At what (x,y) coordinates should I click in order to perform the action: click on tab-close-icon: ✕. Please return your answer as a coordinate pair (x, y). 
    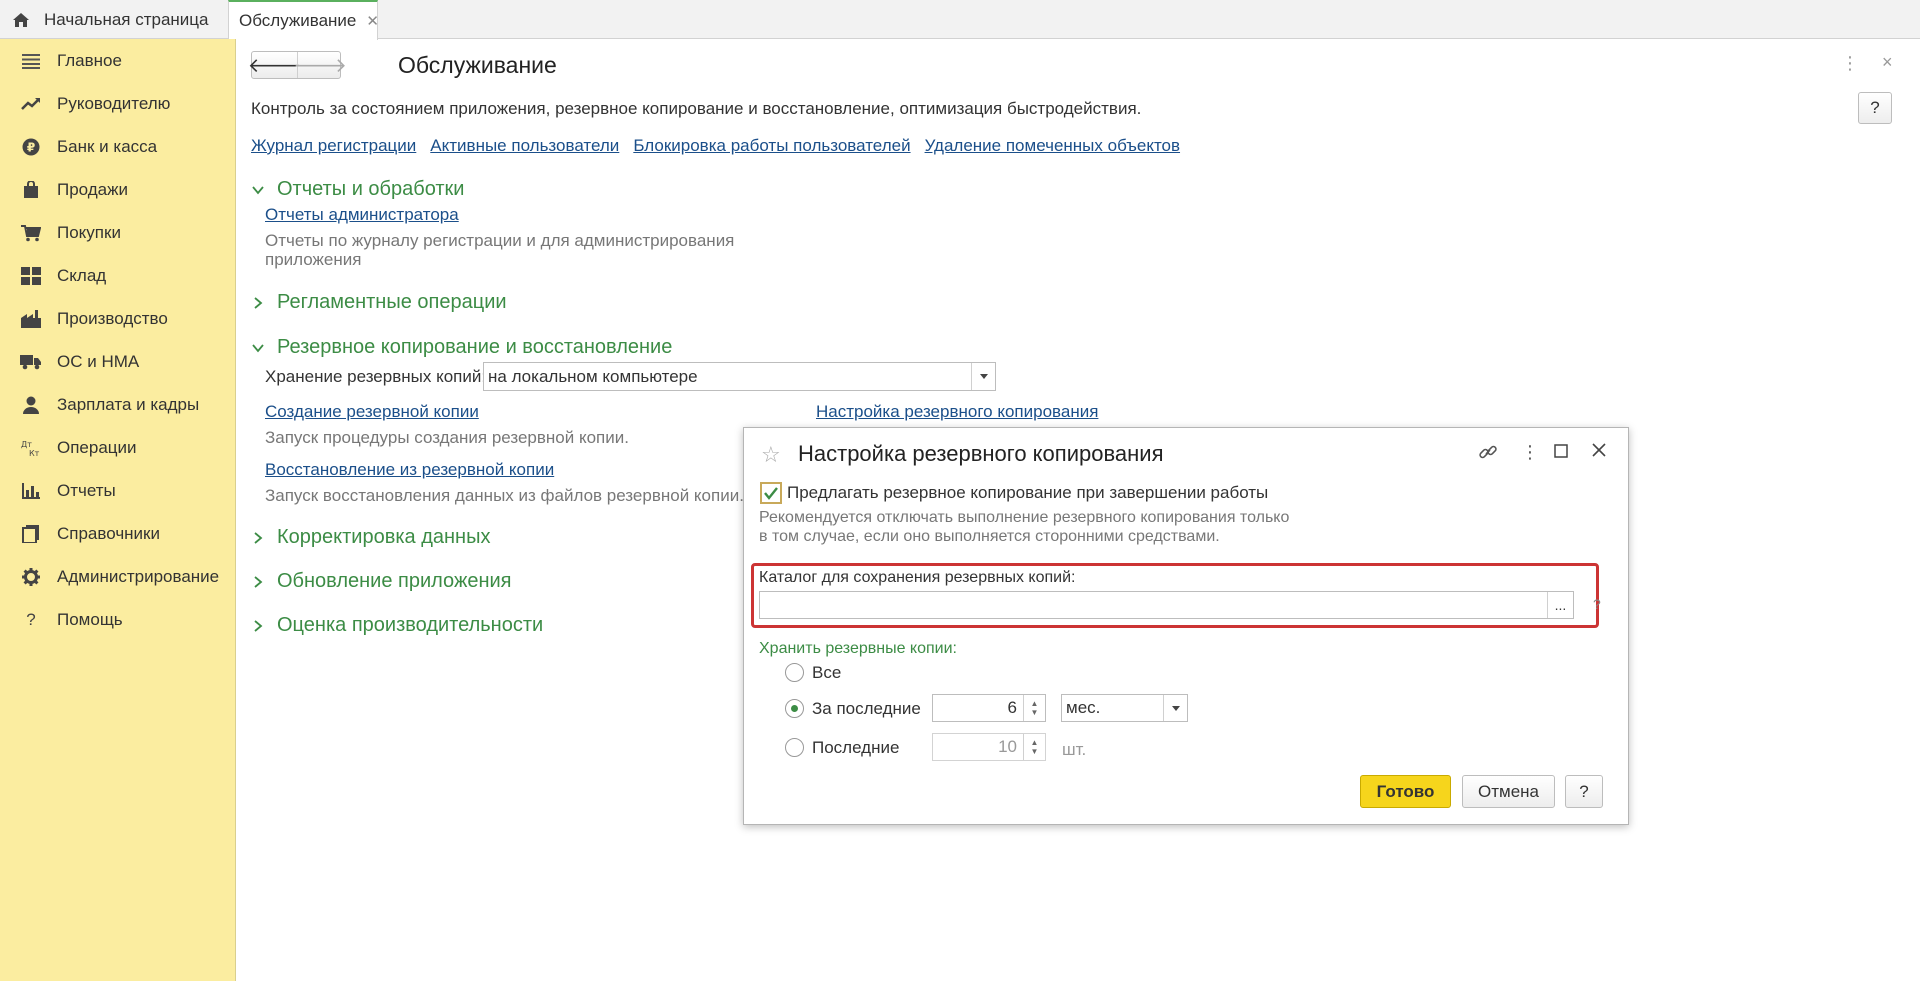
    Looking at the image, I should click on (372, 21).